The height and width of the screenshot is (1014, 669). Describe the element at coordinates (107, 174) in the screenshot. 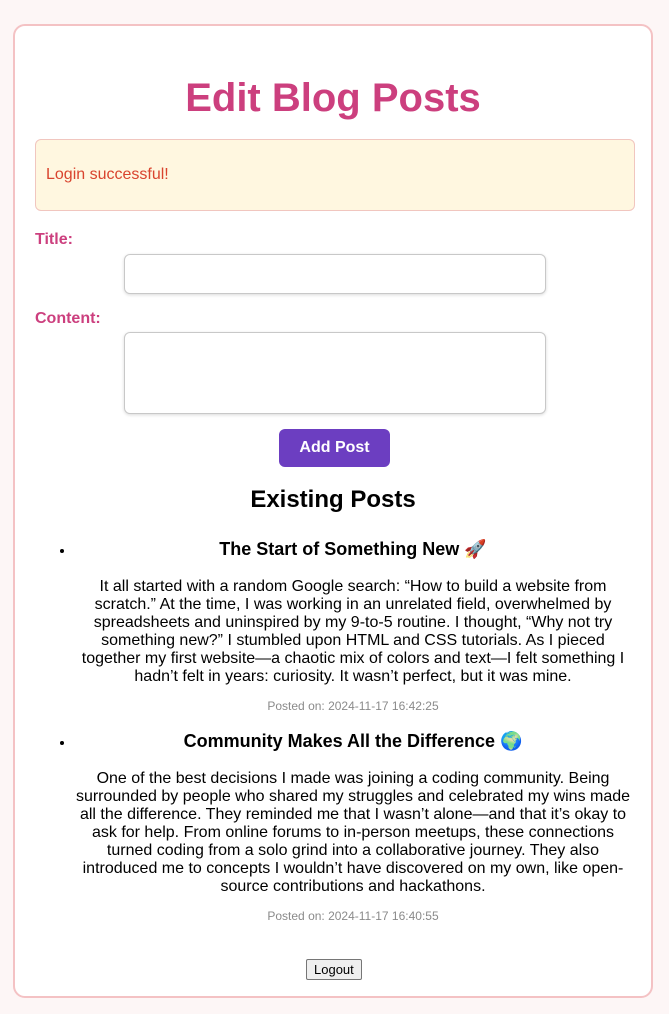

I see `alert-message: Login successful!` at that location.